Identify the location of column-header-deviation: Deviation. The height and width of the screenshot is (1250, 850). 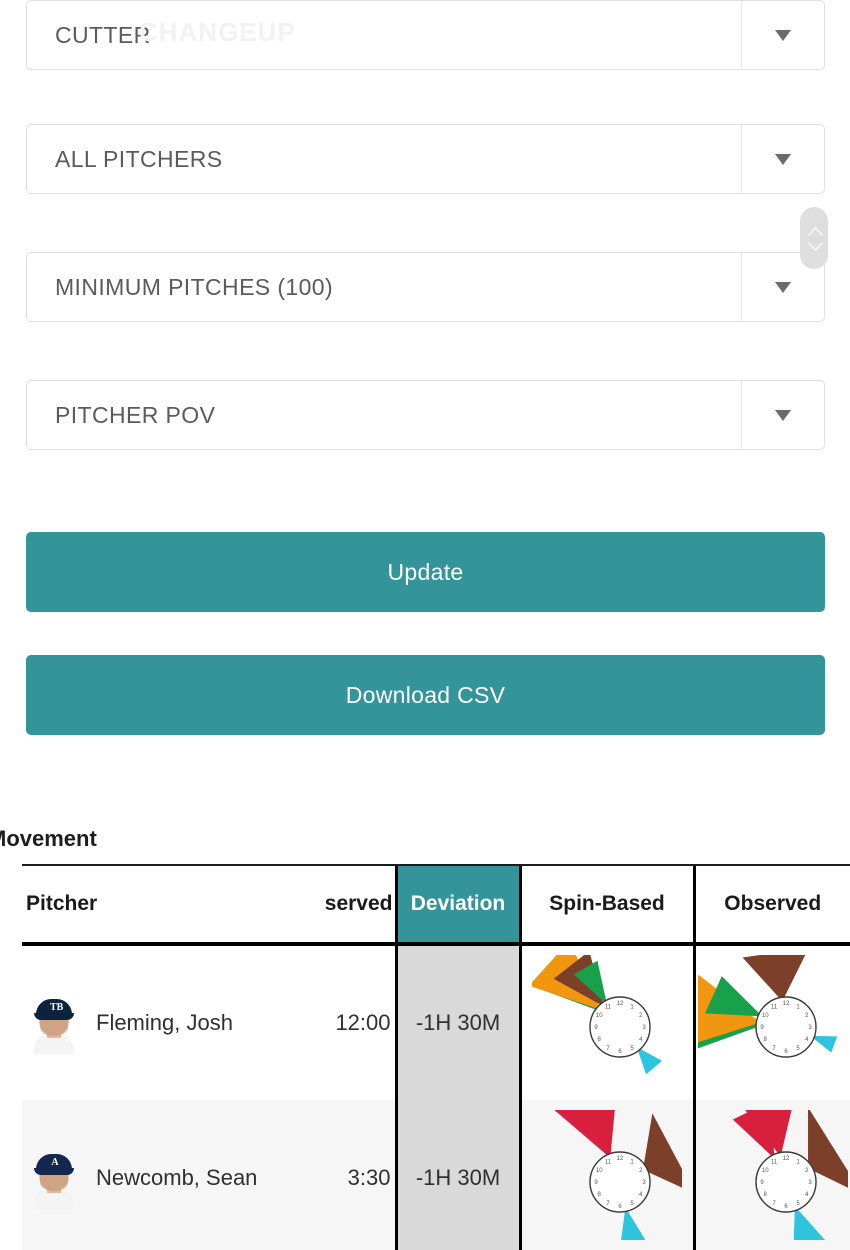
(458, 906).